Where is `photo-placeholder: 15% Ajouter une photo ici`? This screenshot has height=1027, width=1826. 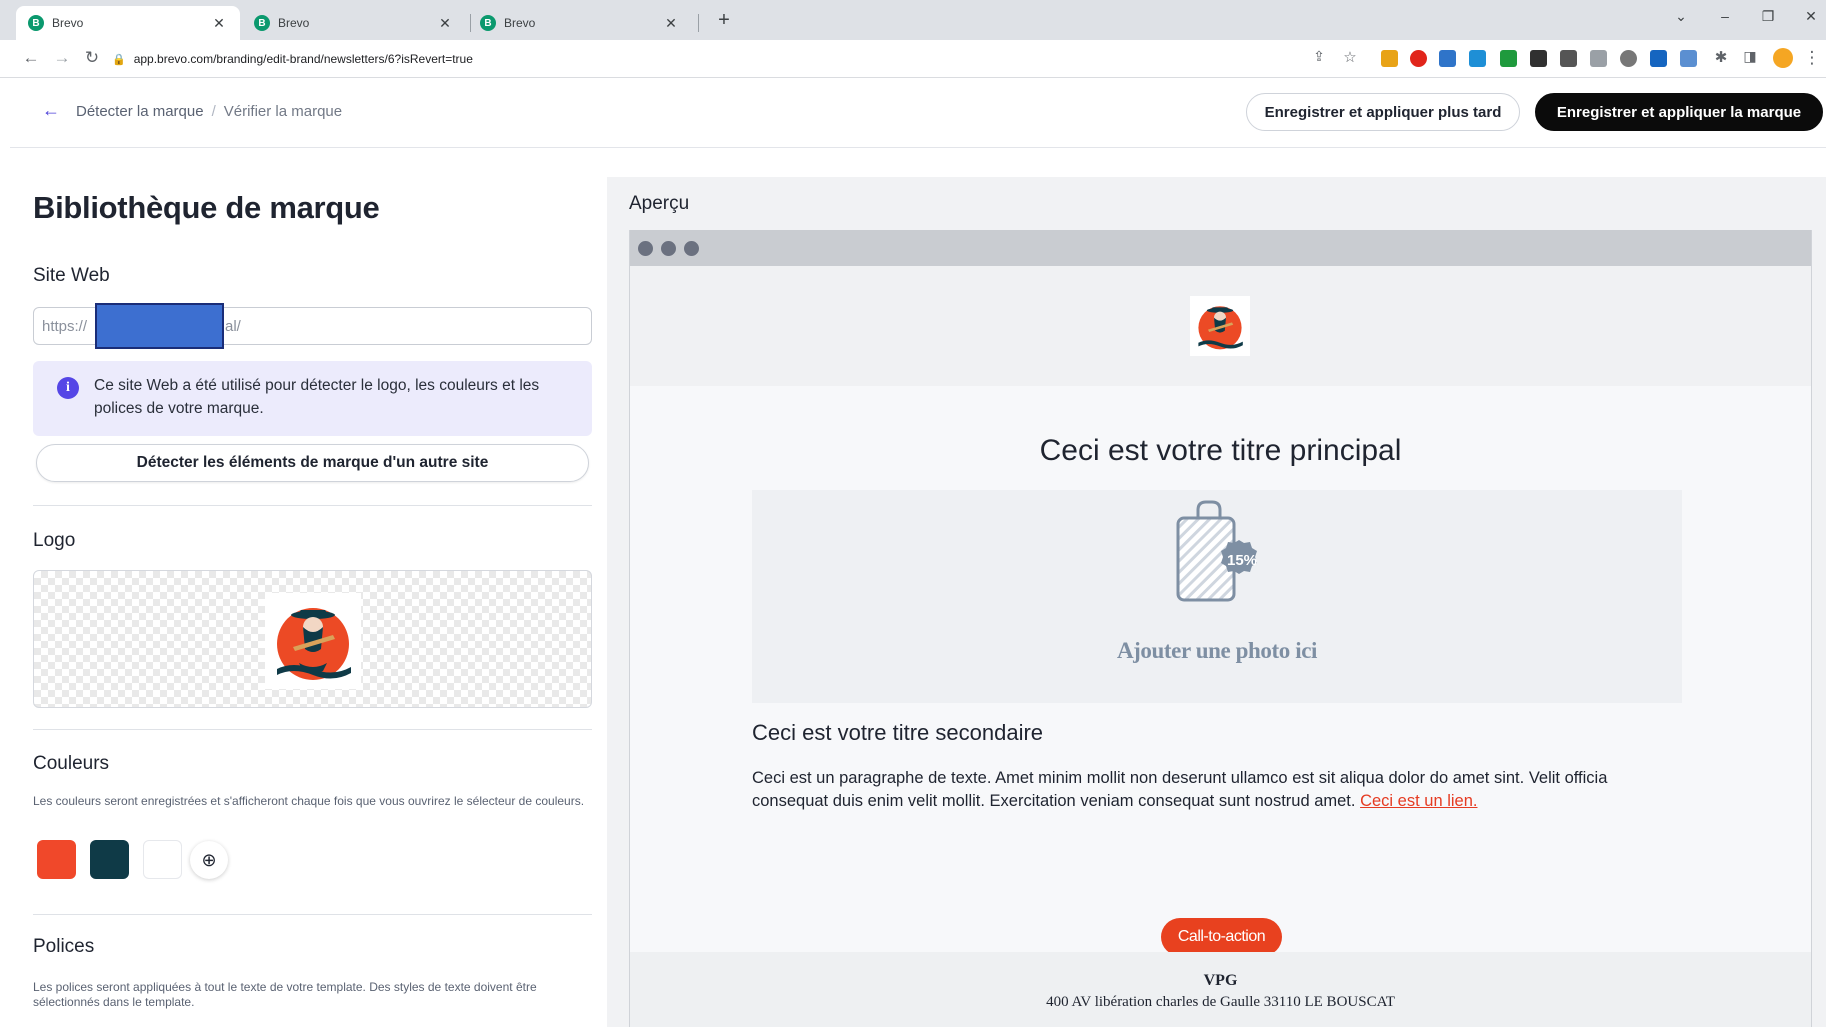 photo-placeholder: 15% Ajouter une photo ici is located at coordinates (1217, 596).